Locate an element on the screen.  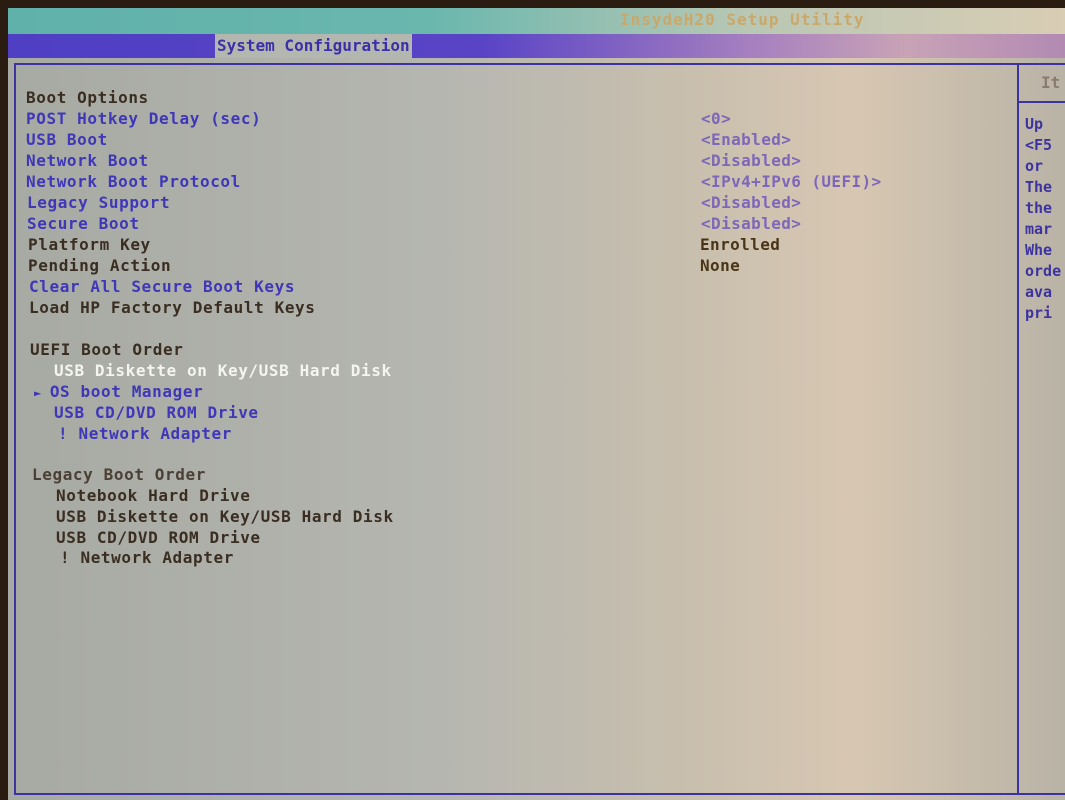
value-network-boot-protocol: <IPv4+IPv6 (UEFI)> is located at coordinates (791, 181).